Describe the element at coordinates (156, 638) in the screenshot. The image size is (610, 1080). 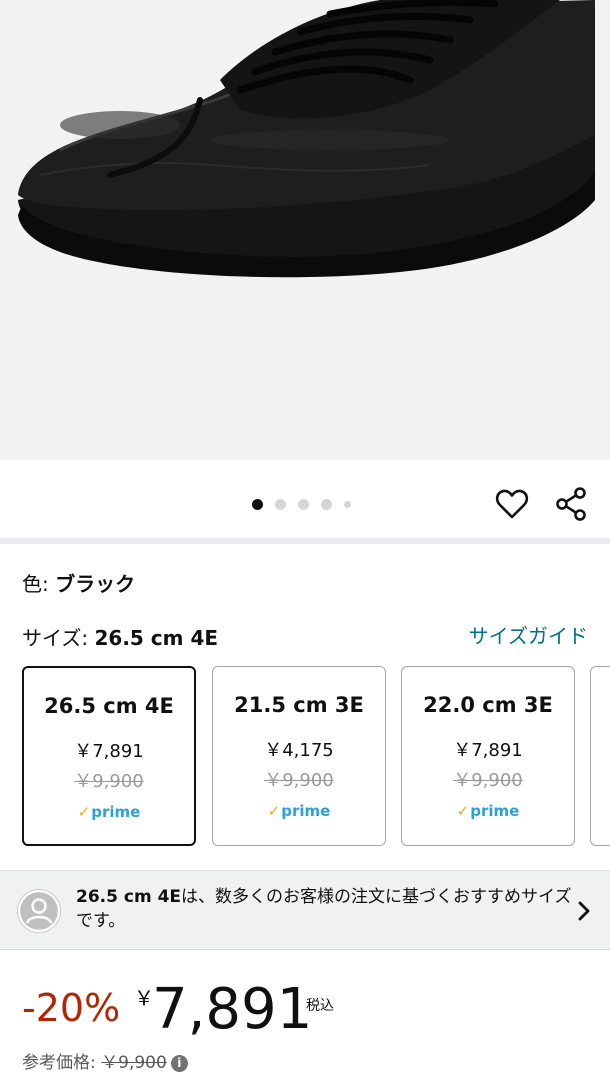
I see `size-value: 26.5 cm 4E` at that location.